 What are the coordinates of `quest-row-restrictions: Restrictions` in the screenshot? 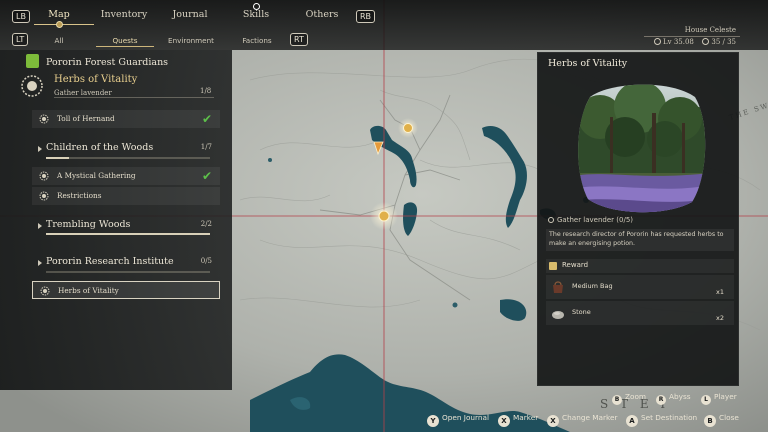 It's located at (126, 196).